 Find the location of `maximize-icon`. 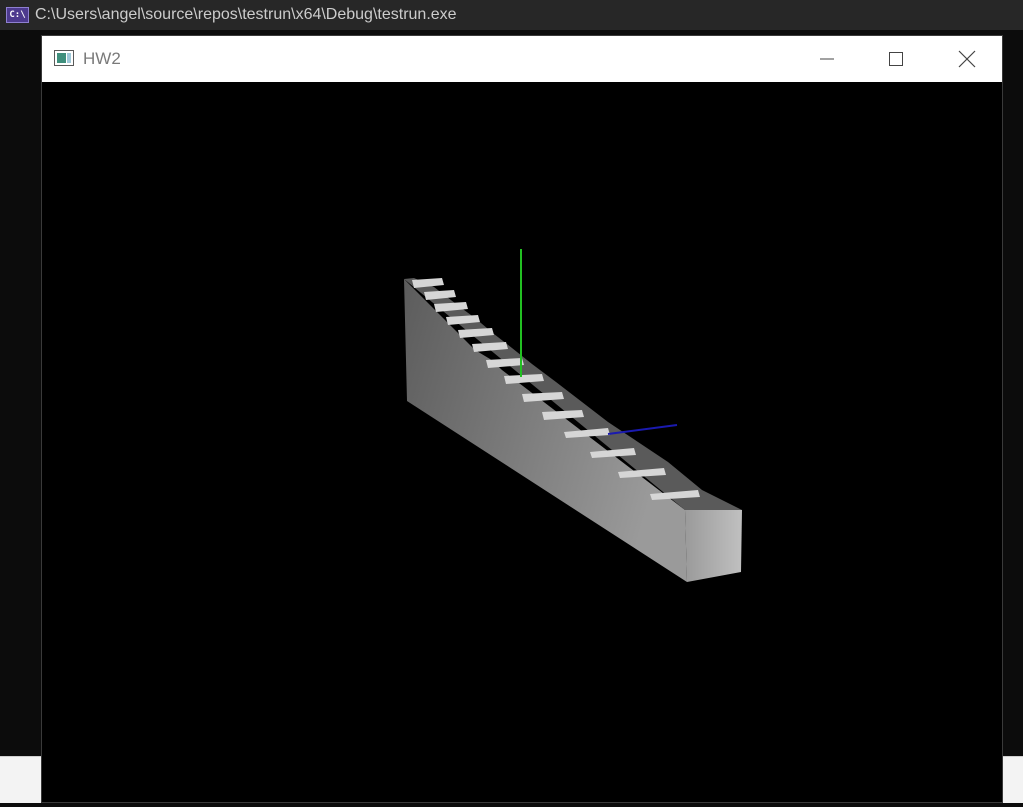

maximize-icon is located at coordinates (896, 59).